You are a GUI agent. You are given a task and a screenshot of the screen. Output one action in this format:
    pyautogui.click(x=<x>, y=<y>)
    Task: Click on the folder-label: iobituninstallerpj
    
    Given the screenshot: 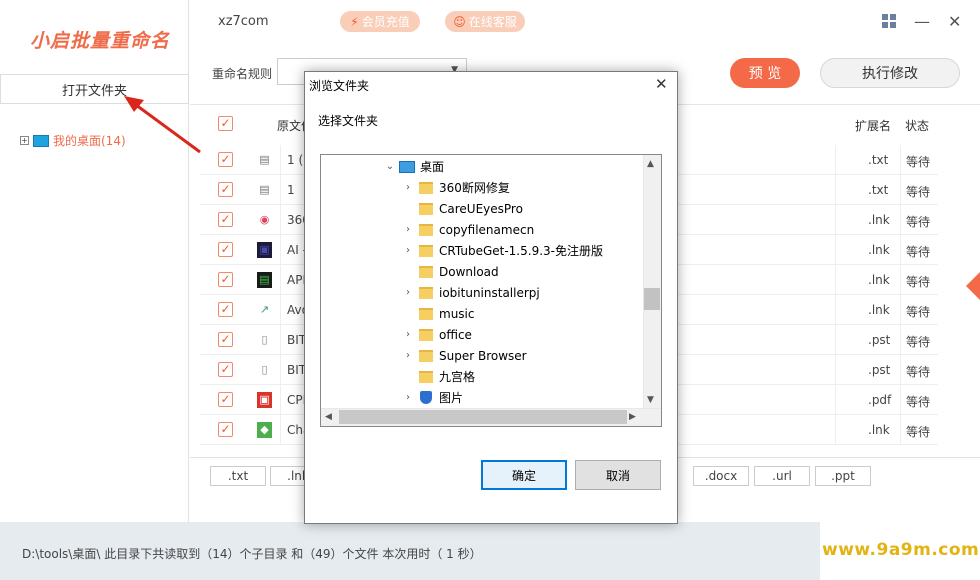 What is the action you would take?
    pyautogui.click(x=489, y=292)
    